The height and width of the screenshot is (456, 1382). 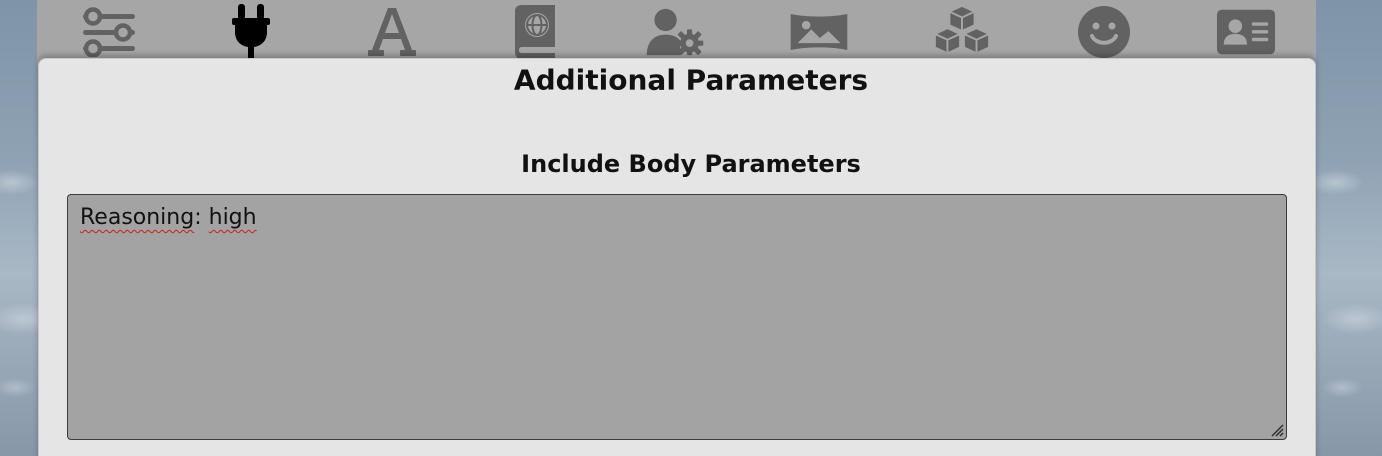 What do you see at coordinates (109, 32) in the screenshot?
I see `sliders-icon` at bounding box center [109, 32].